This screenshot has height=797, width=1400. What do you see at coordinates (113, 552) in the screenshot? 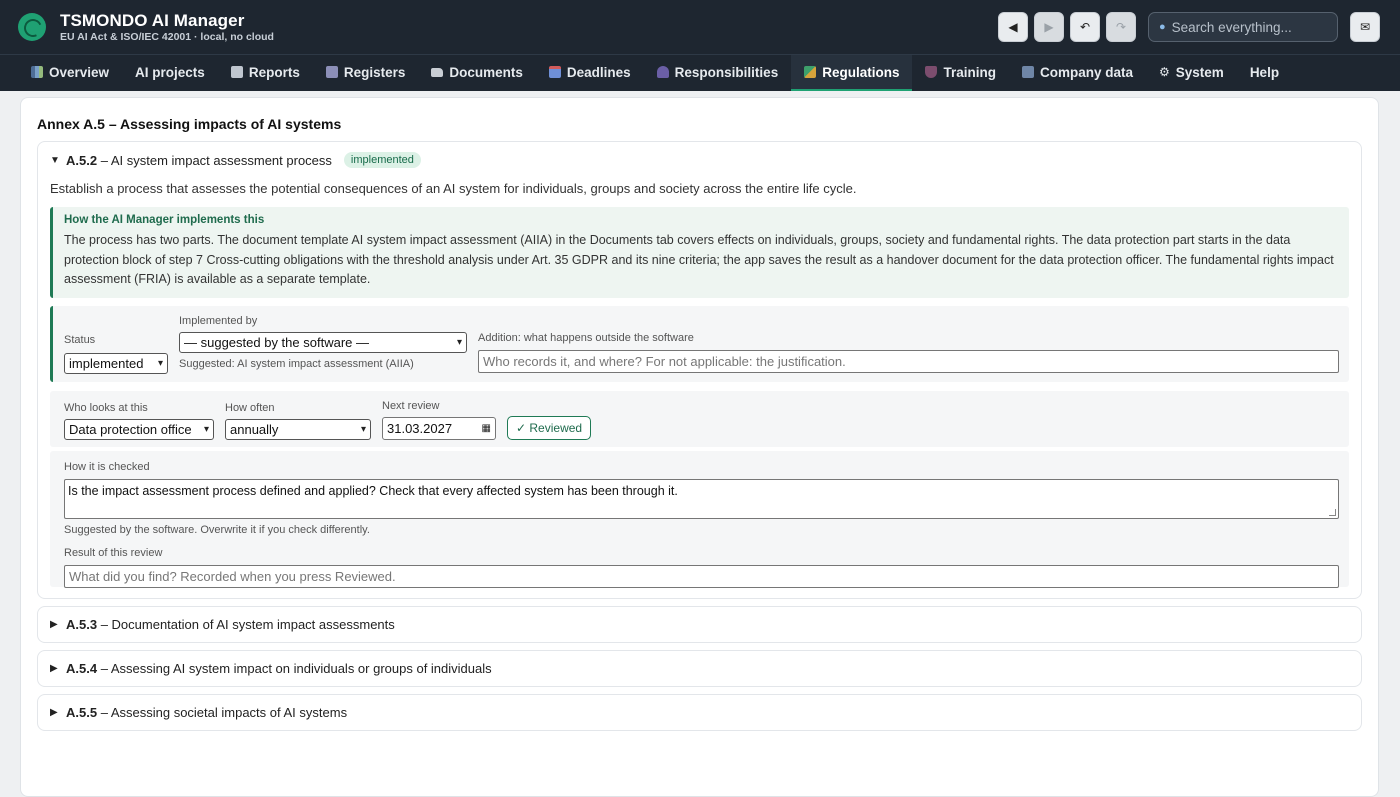
I see `result-label: Result of this review` at bounding box center [113, 552].